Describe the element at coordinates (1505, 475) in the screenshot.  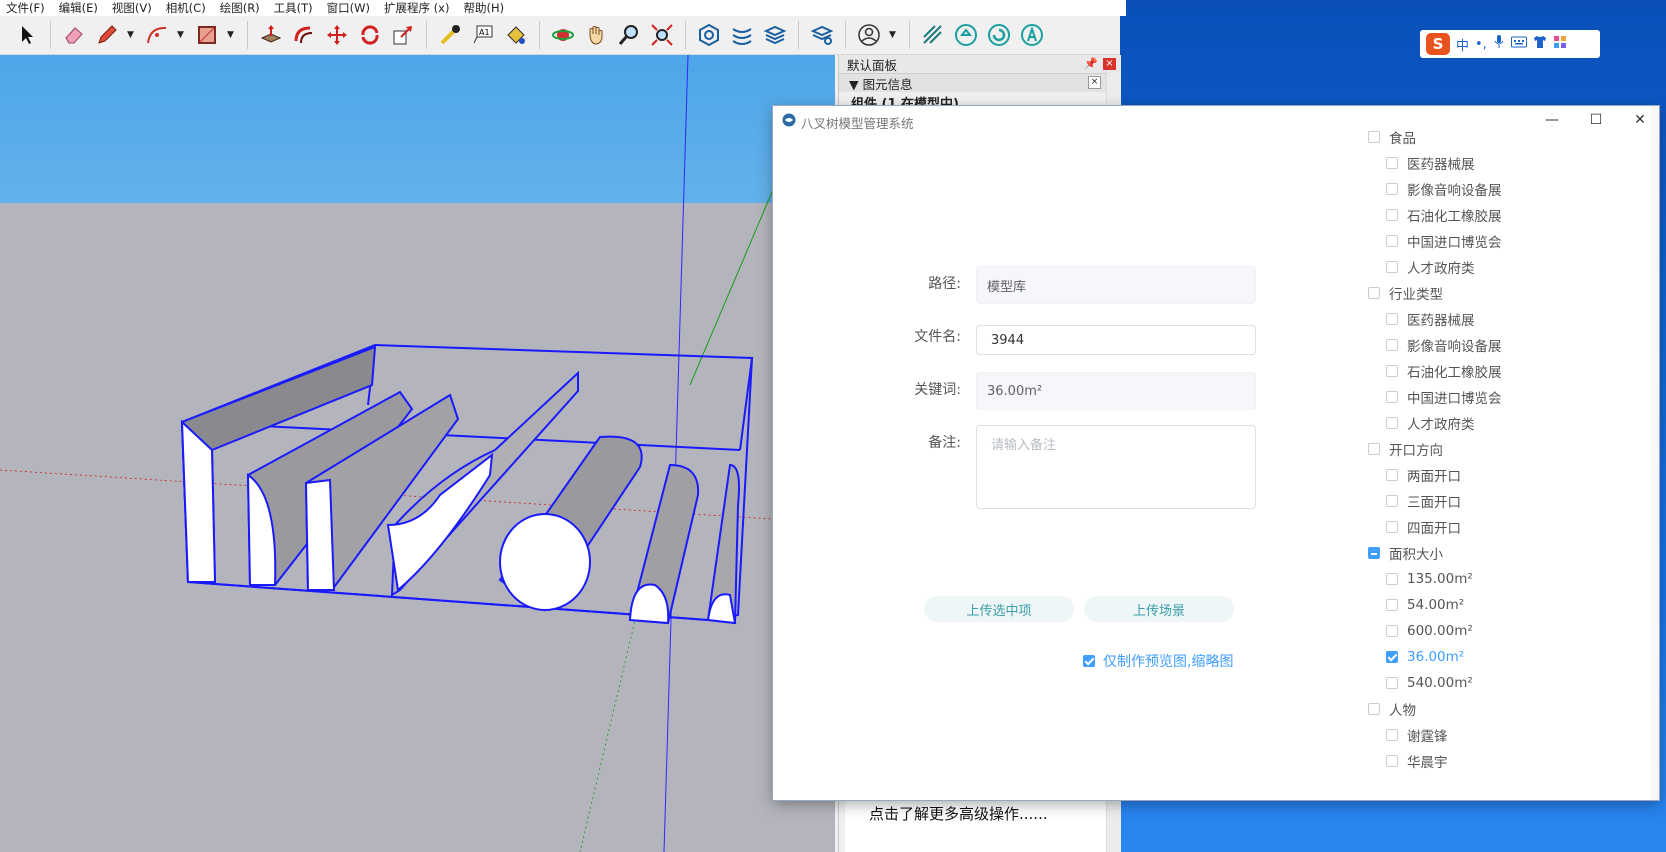
I see `tree-leaf-item: 两面开口` at that location.